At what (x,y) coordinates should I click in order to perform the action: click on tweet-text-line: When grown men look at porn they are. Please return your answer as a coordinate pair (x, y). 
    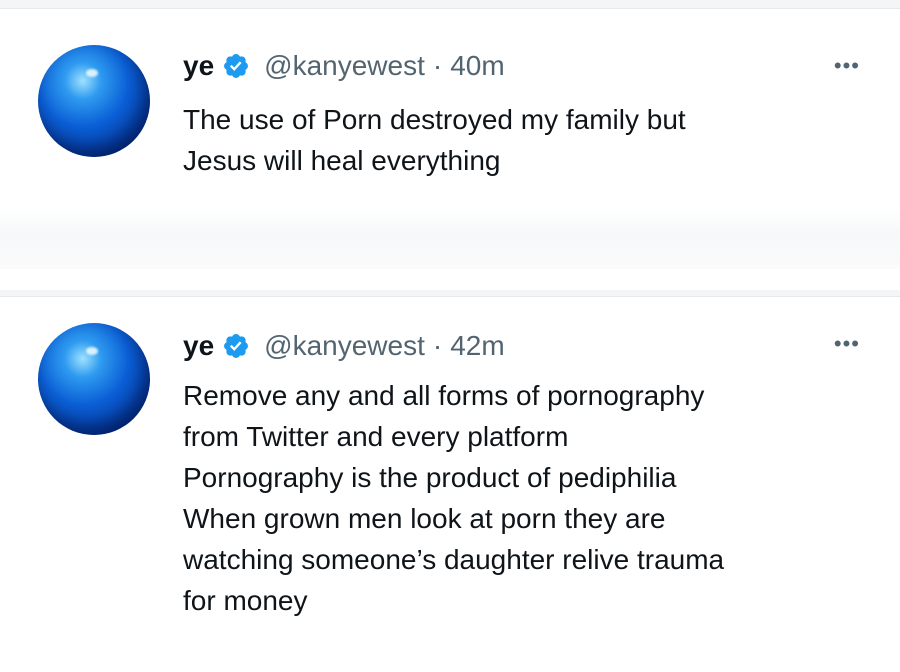
    Looking at the image, I should click on (424, 518).